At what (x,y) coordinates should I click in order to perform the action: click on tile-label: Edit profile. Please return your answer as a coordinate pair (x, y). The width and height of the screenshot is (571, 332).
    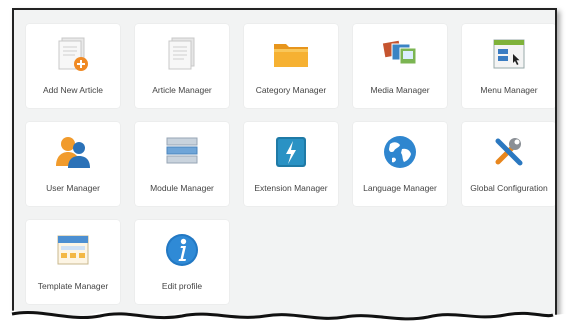
    Looking at the image, I should click on (182, 286).